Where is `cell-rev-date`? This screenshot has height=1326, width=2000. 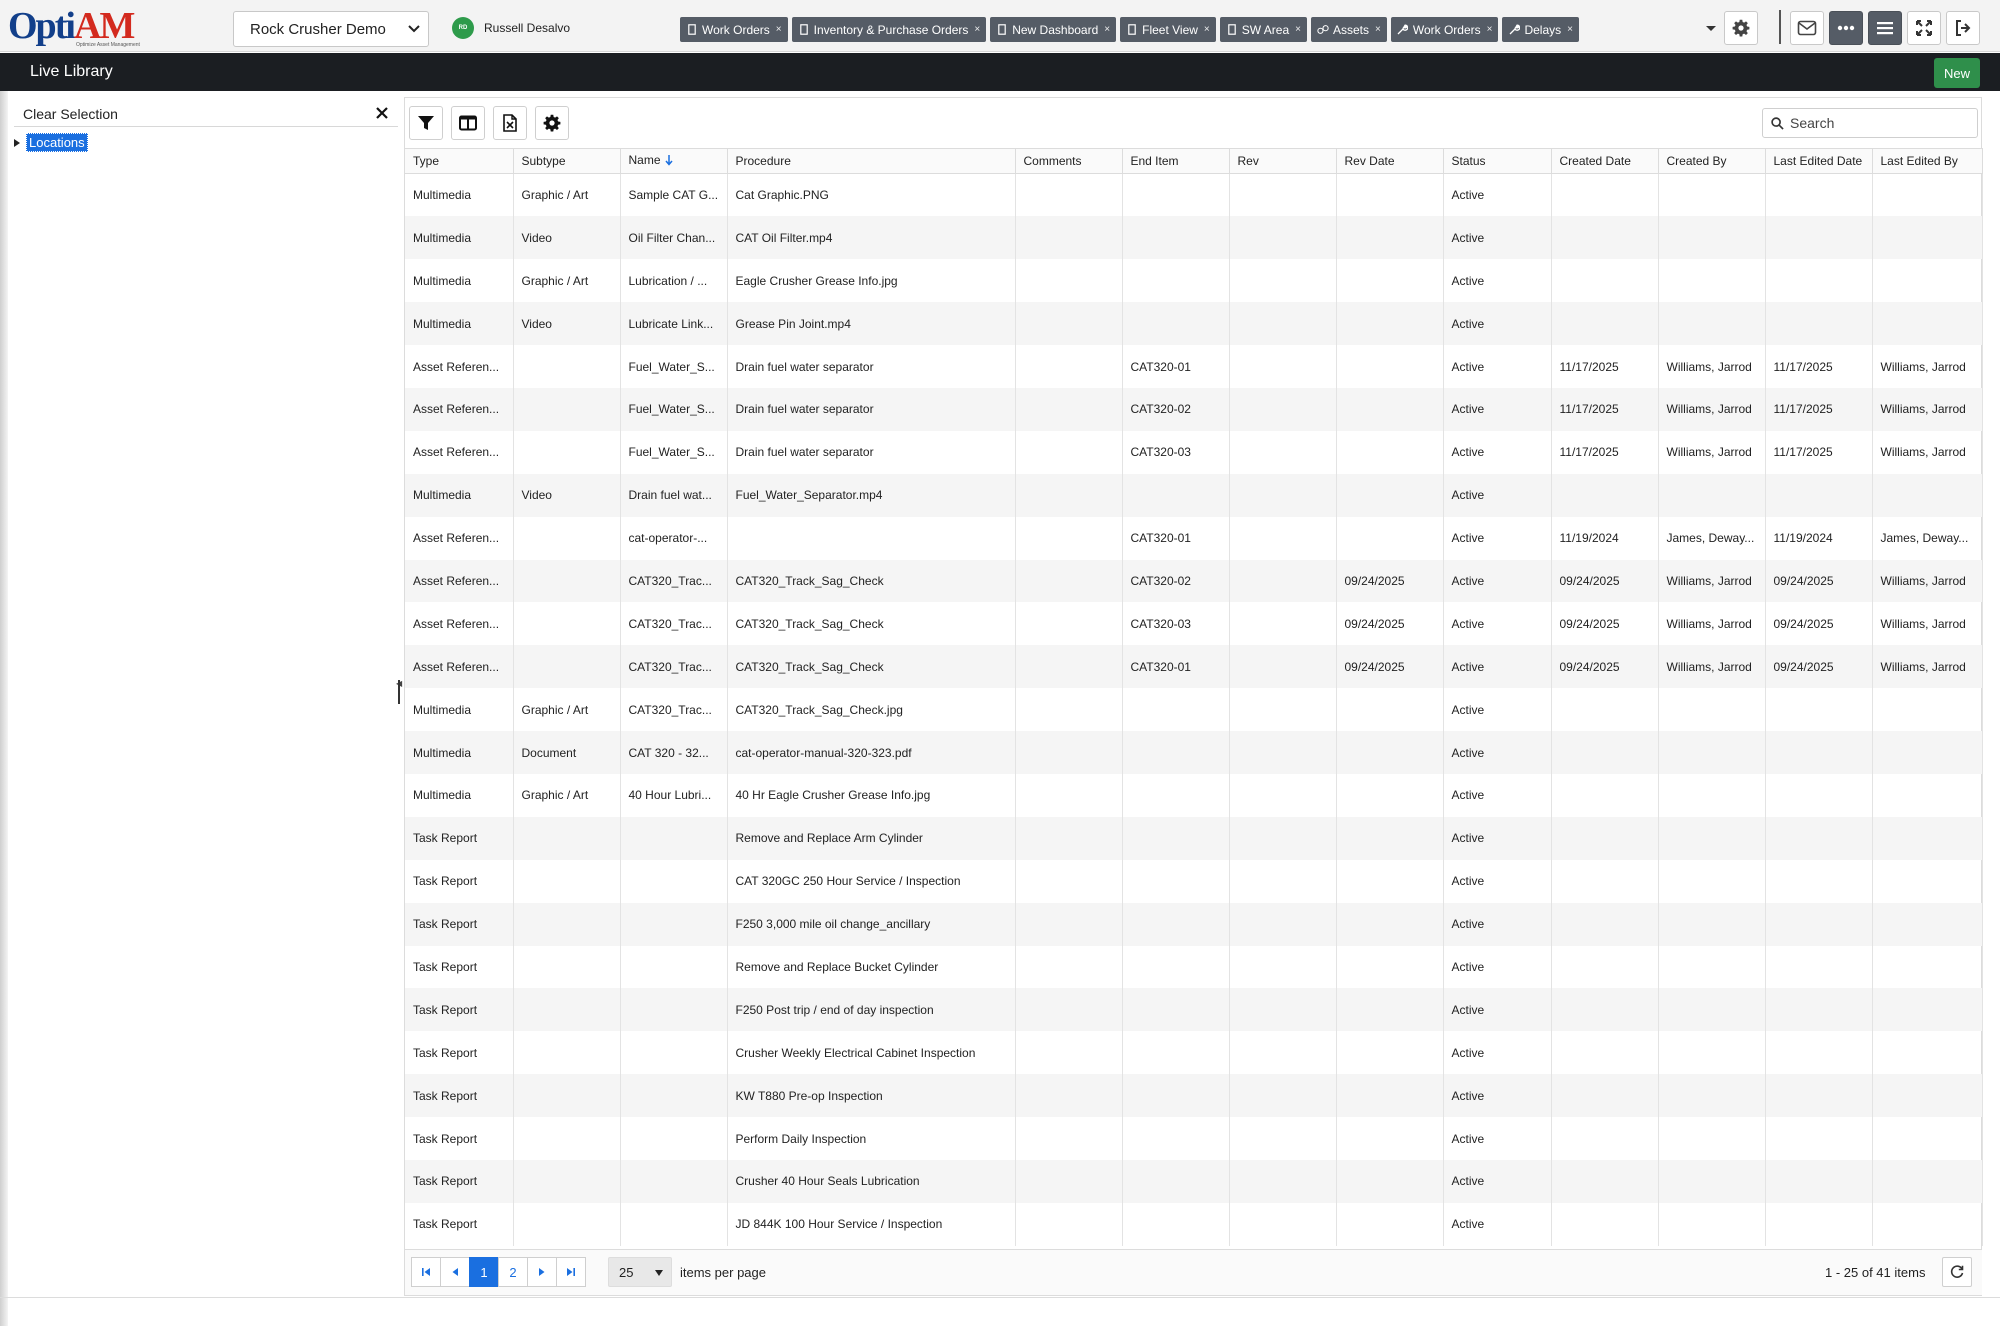 cell-rev-date is located at coordinates (1390, 409).